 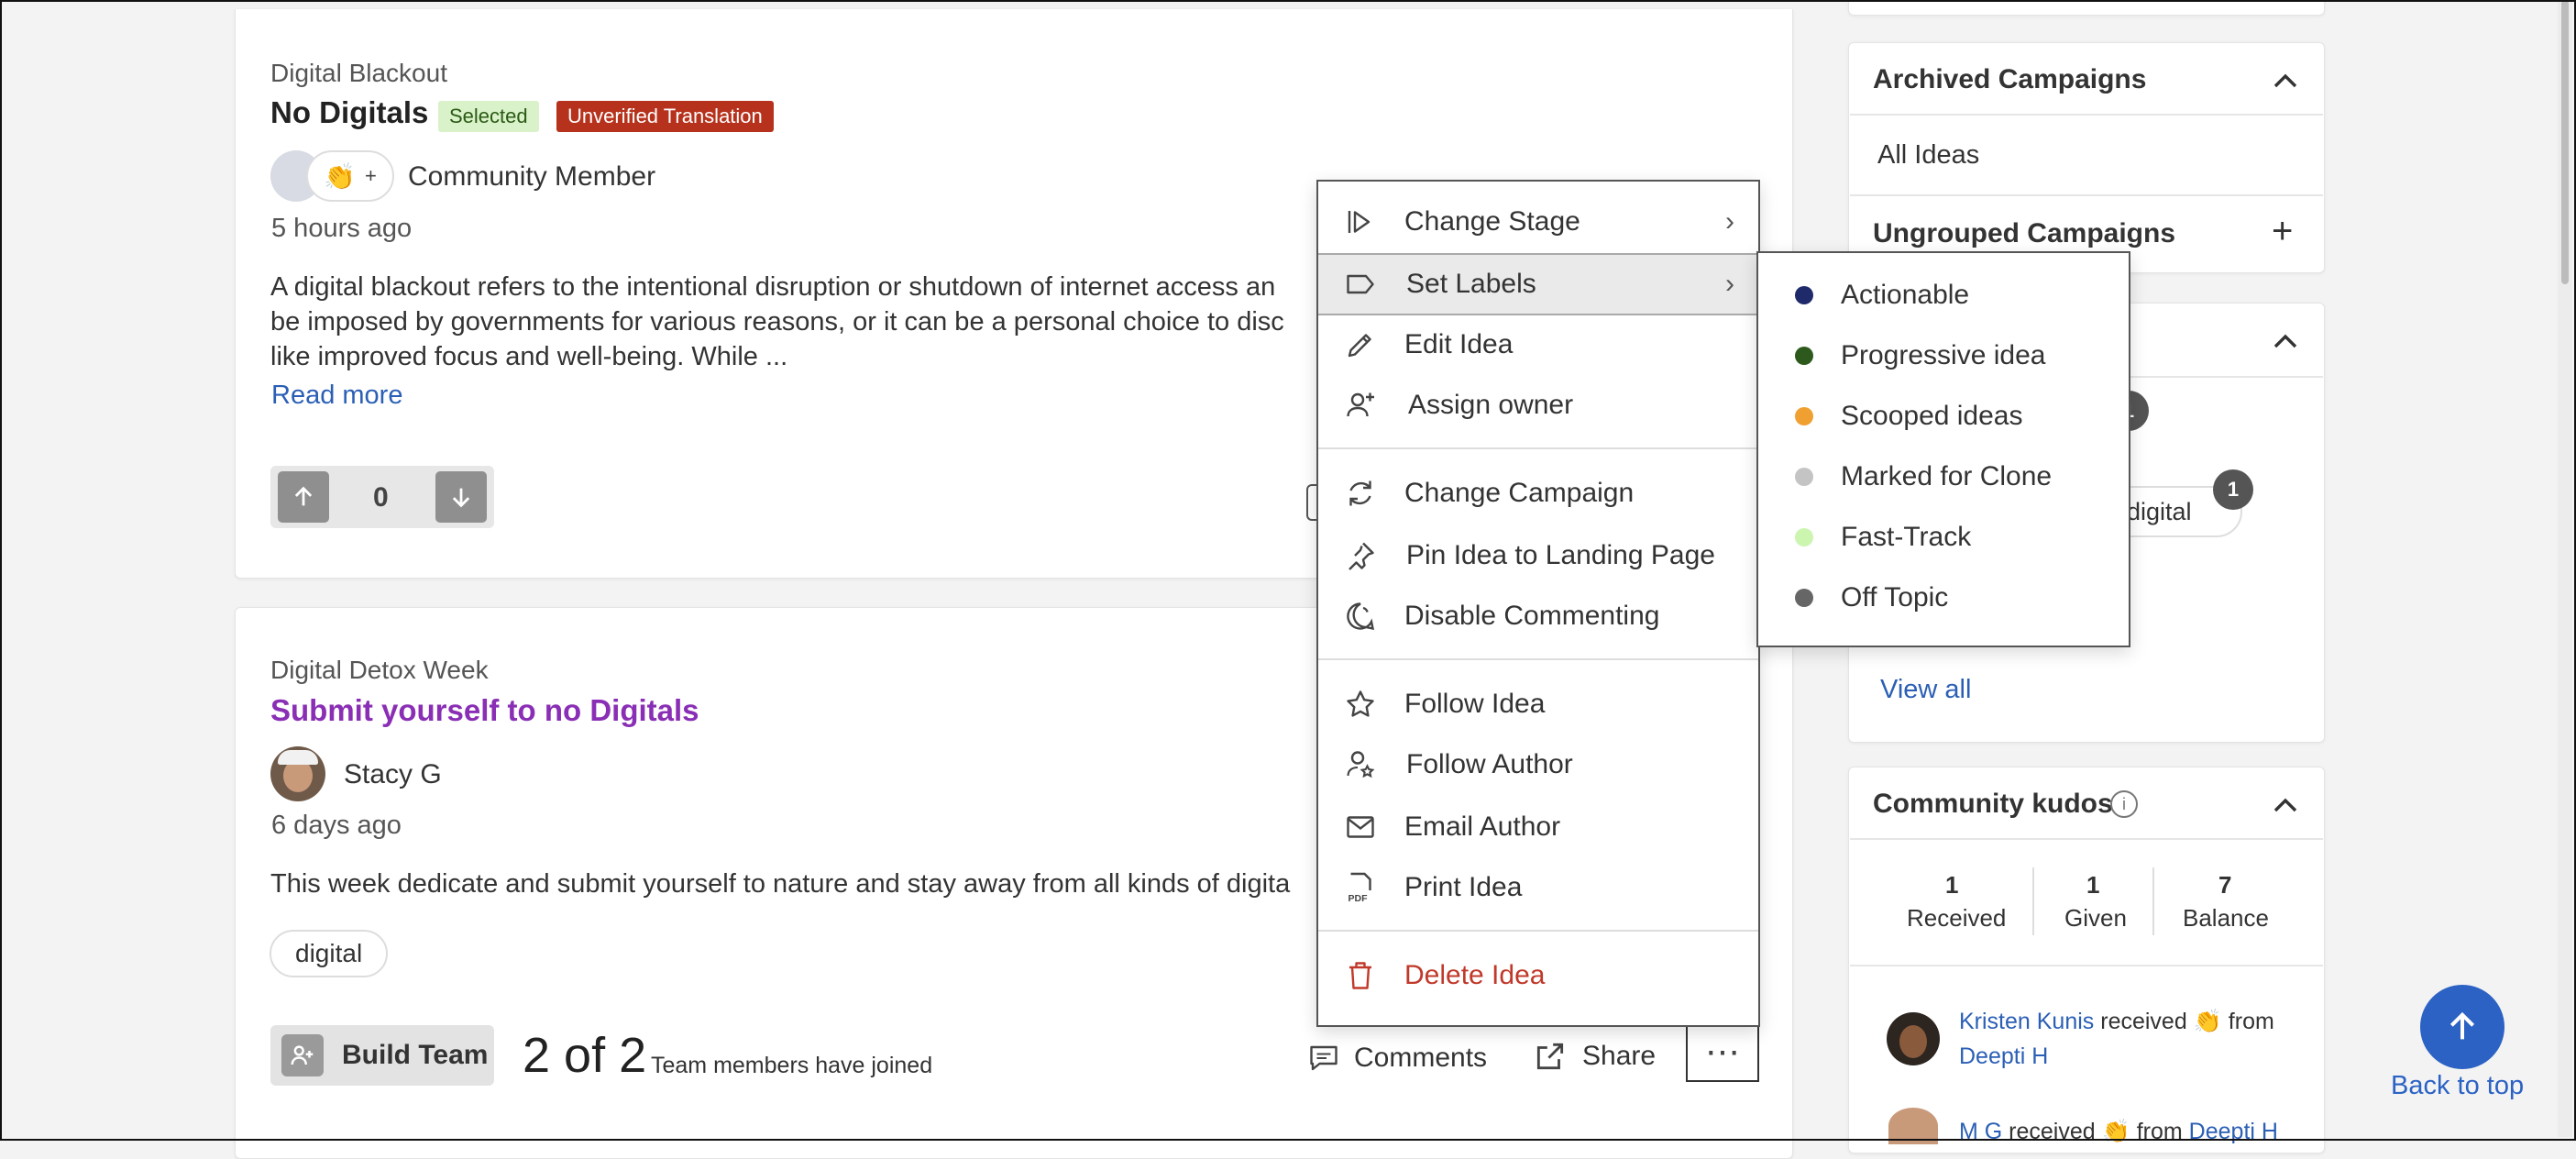 What do you see at coordinates (2457, 1086) in the screenshot?
I see `back-to-top-label: Back to top` at bounding box center [2457, 1086].